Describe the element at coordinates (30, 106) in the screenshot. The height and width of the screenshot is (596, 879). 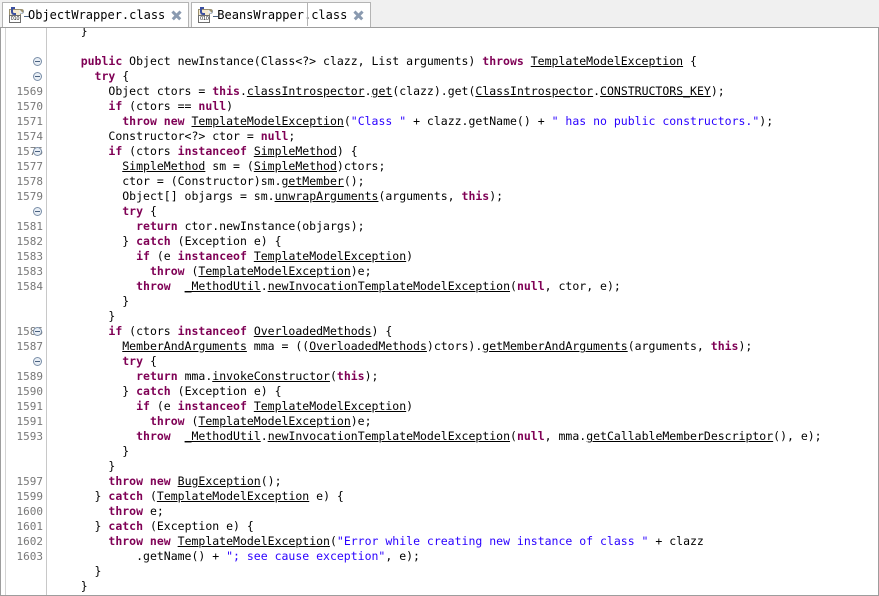
I see `line-number: 1570` at that location.